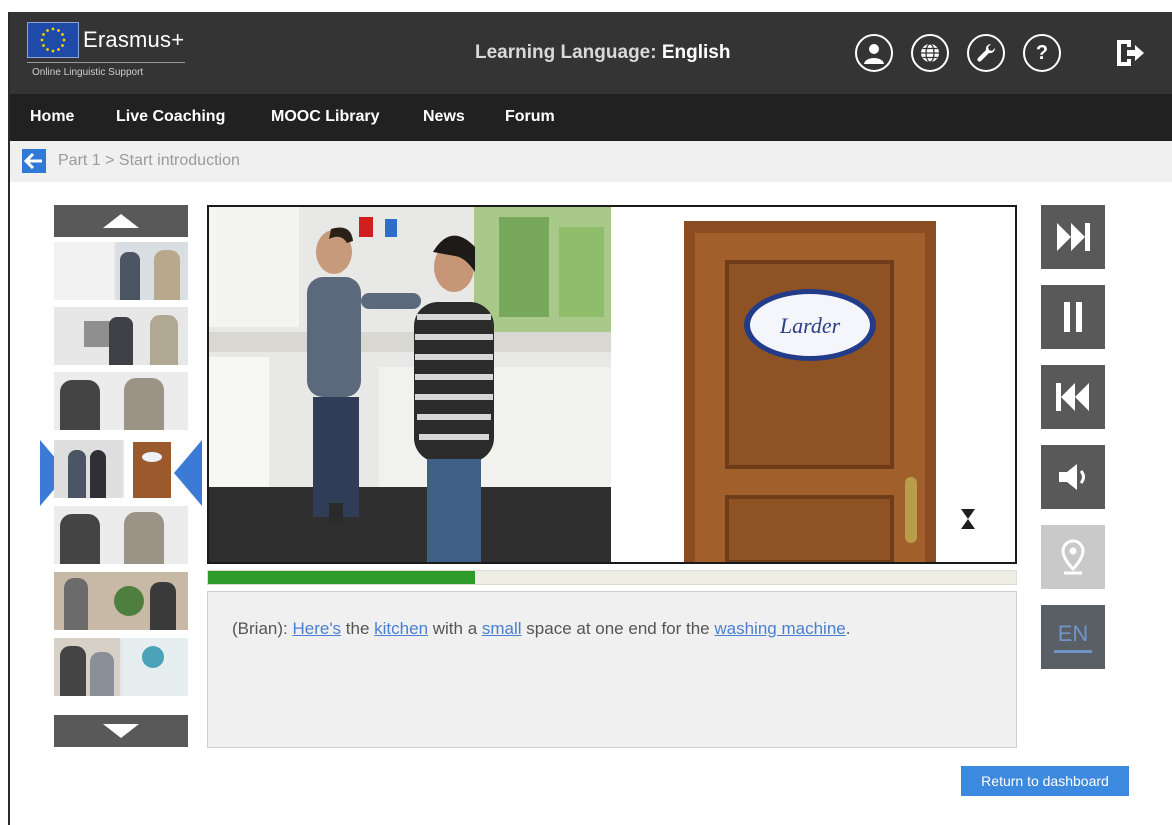 This screenshot has width=1172, height=825. What do you see at coordinates (341, 577) in the screenshot?
I see `progress-fill` at bounding box center [341, 577].